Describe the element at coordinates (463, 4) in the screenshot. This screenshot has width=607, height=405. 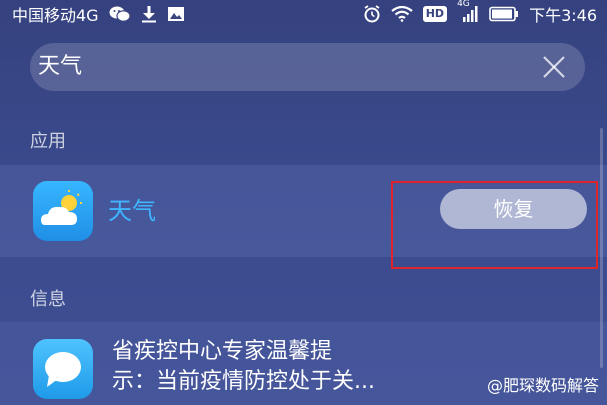
I see `network-type-label: 4G` at that location.